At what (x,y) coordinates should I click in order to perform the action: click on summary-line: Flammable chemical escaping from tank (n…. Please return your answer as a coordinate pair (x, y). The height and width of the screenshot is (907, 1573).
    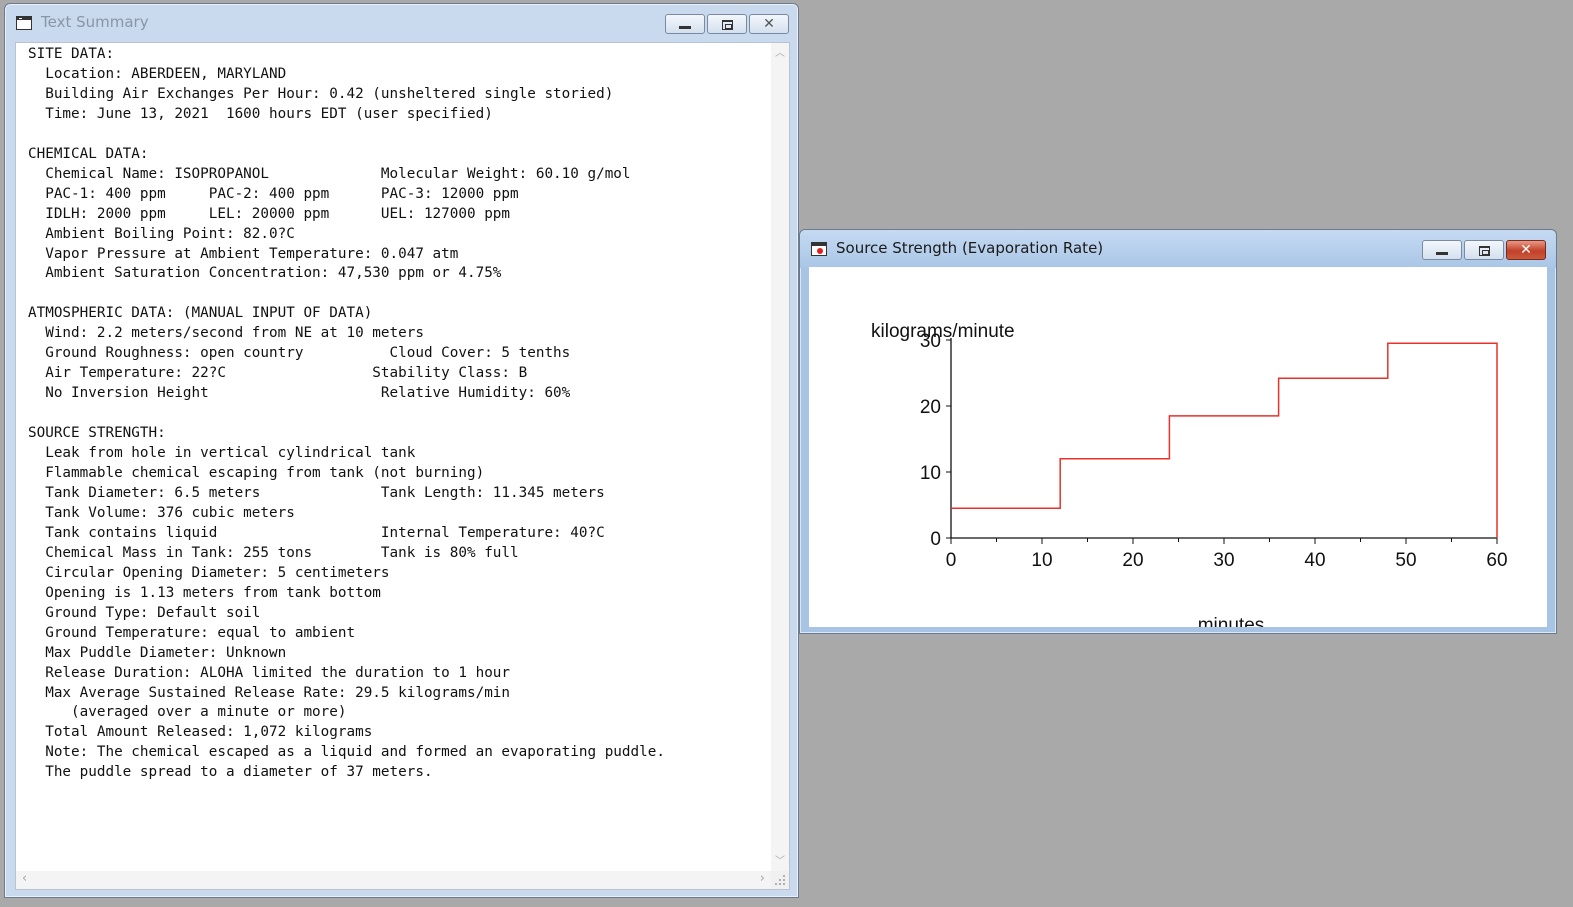
    Looking at the image, I should click on (256, 473).